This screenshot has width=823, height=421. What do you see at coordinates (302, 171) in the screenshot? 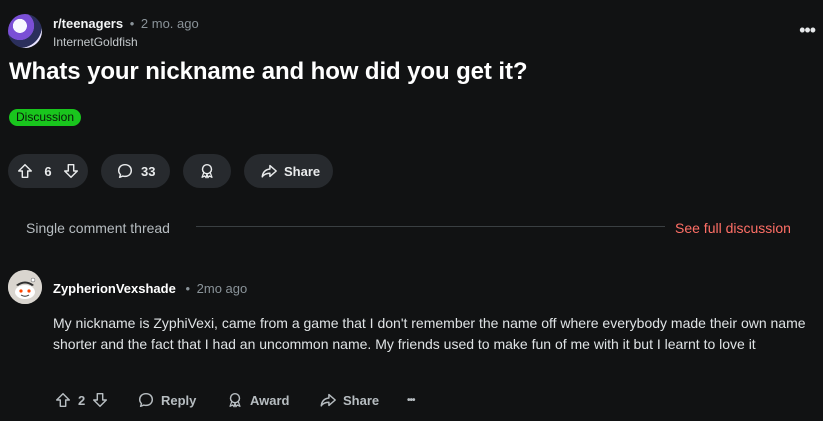
I see `share-label: Share` at bounding box center [302, 171].